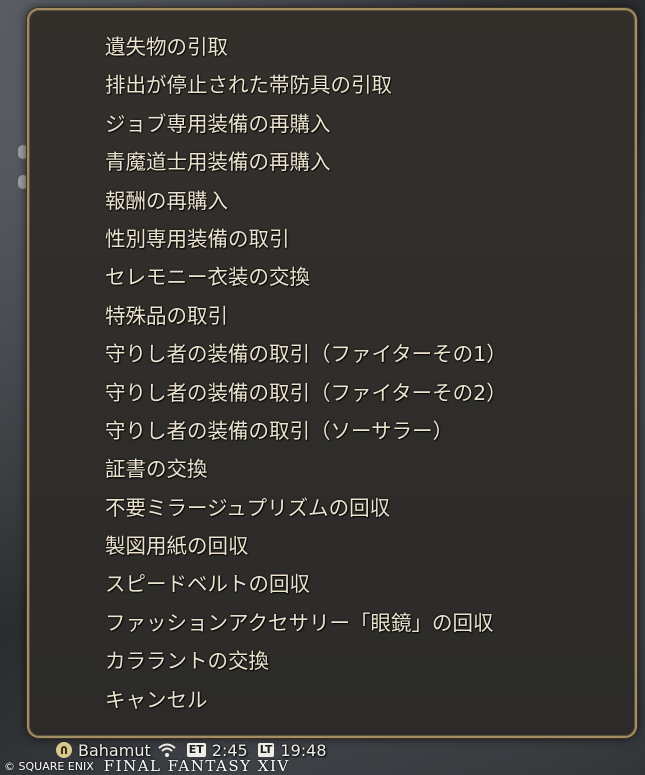  Describe the element at coordinates (306, 704) in the screenshot. I see `menu-item-cancel: キャンセル` at that location.